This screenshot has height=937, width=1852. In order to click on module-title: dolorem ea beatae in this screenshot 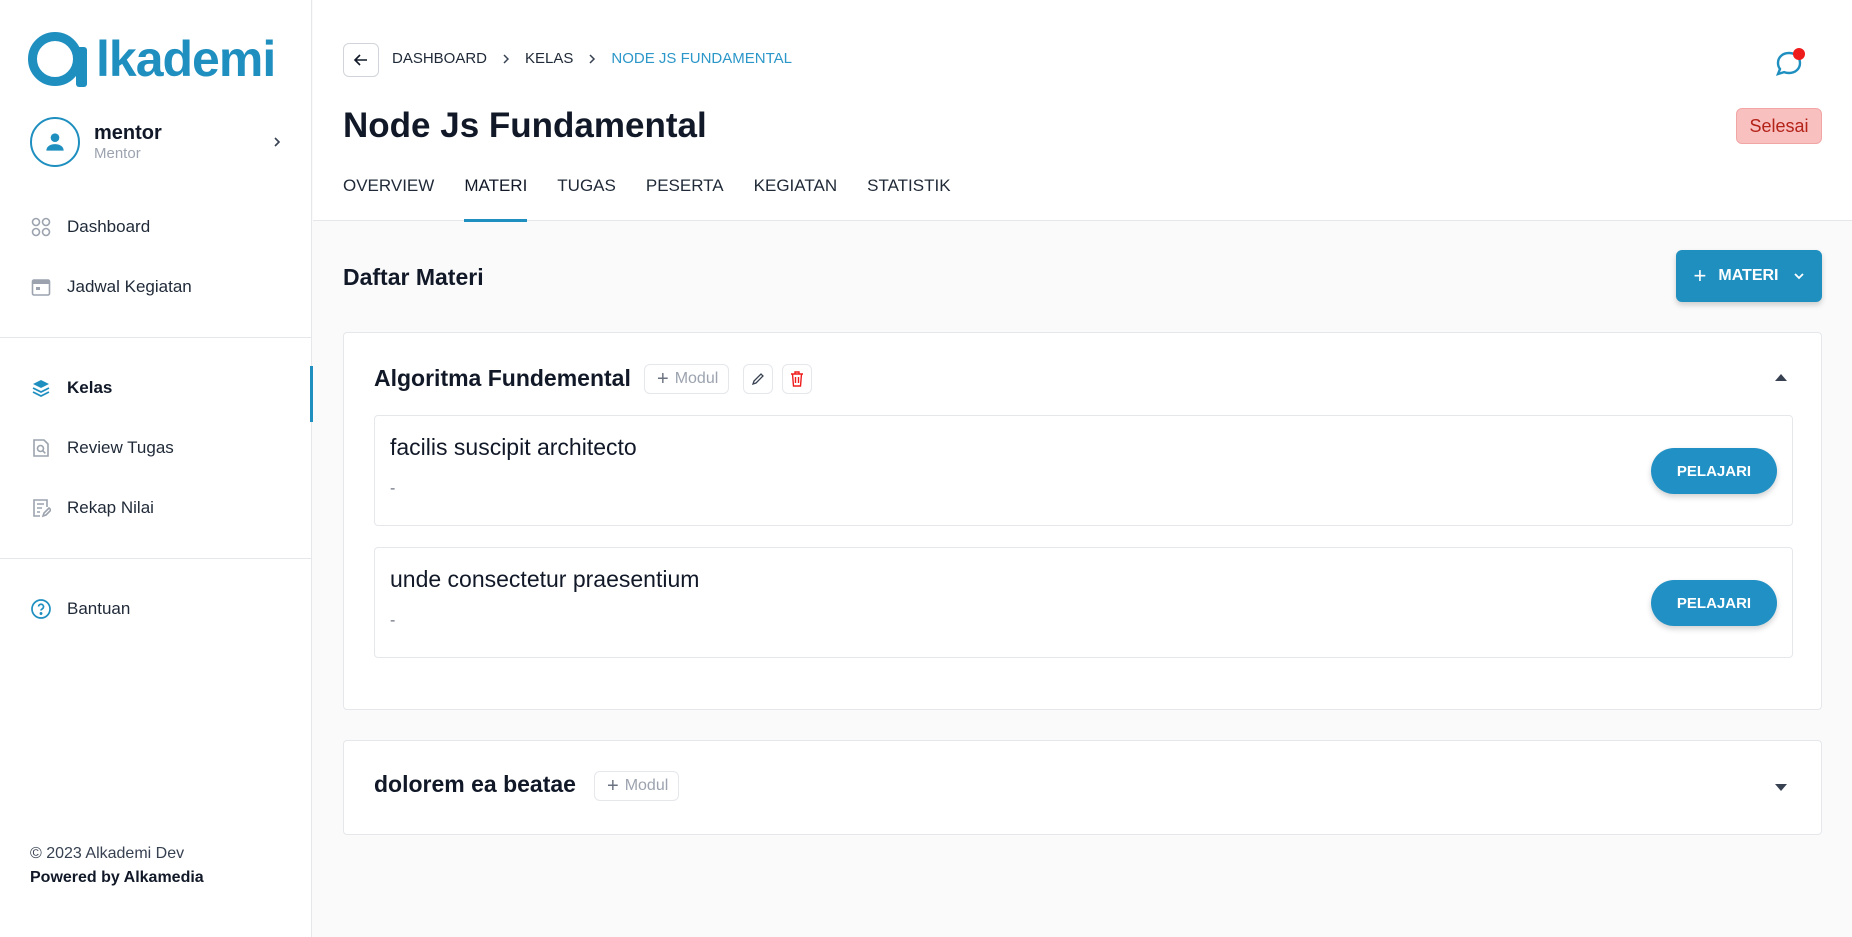, I will do `click(475, 784)`.